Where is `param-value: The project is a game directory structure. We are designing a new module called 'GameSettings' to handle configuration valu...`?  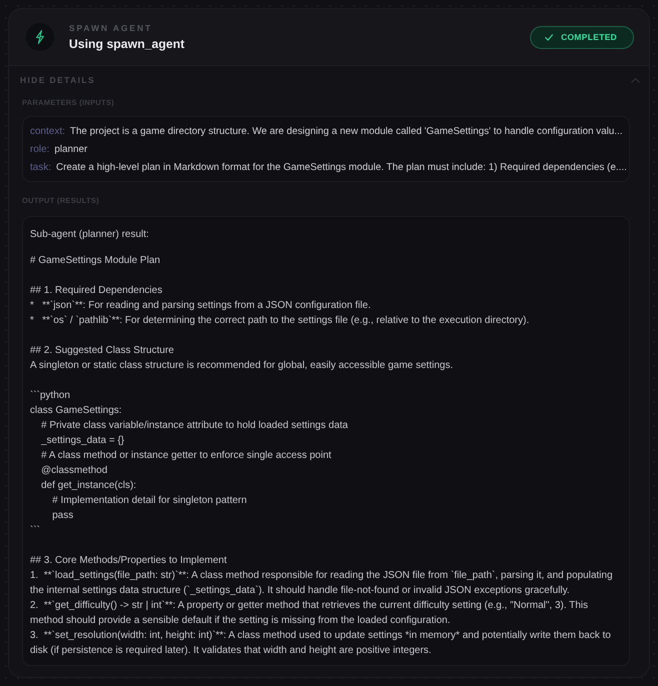 param-value: The project is a game directory structure. We are designing a new module called 'GameSettings' to handle configuration valu... is located at coordinates (346, 132).